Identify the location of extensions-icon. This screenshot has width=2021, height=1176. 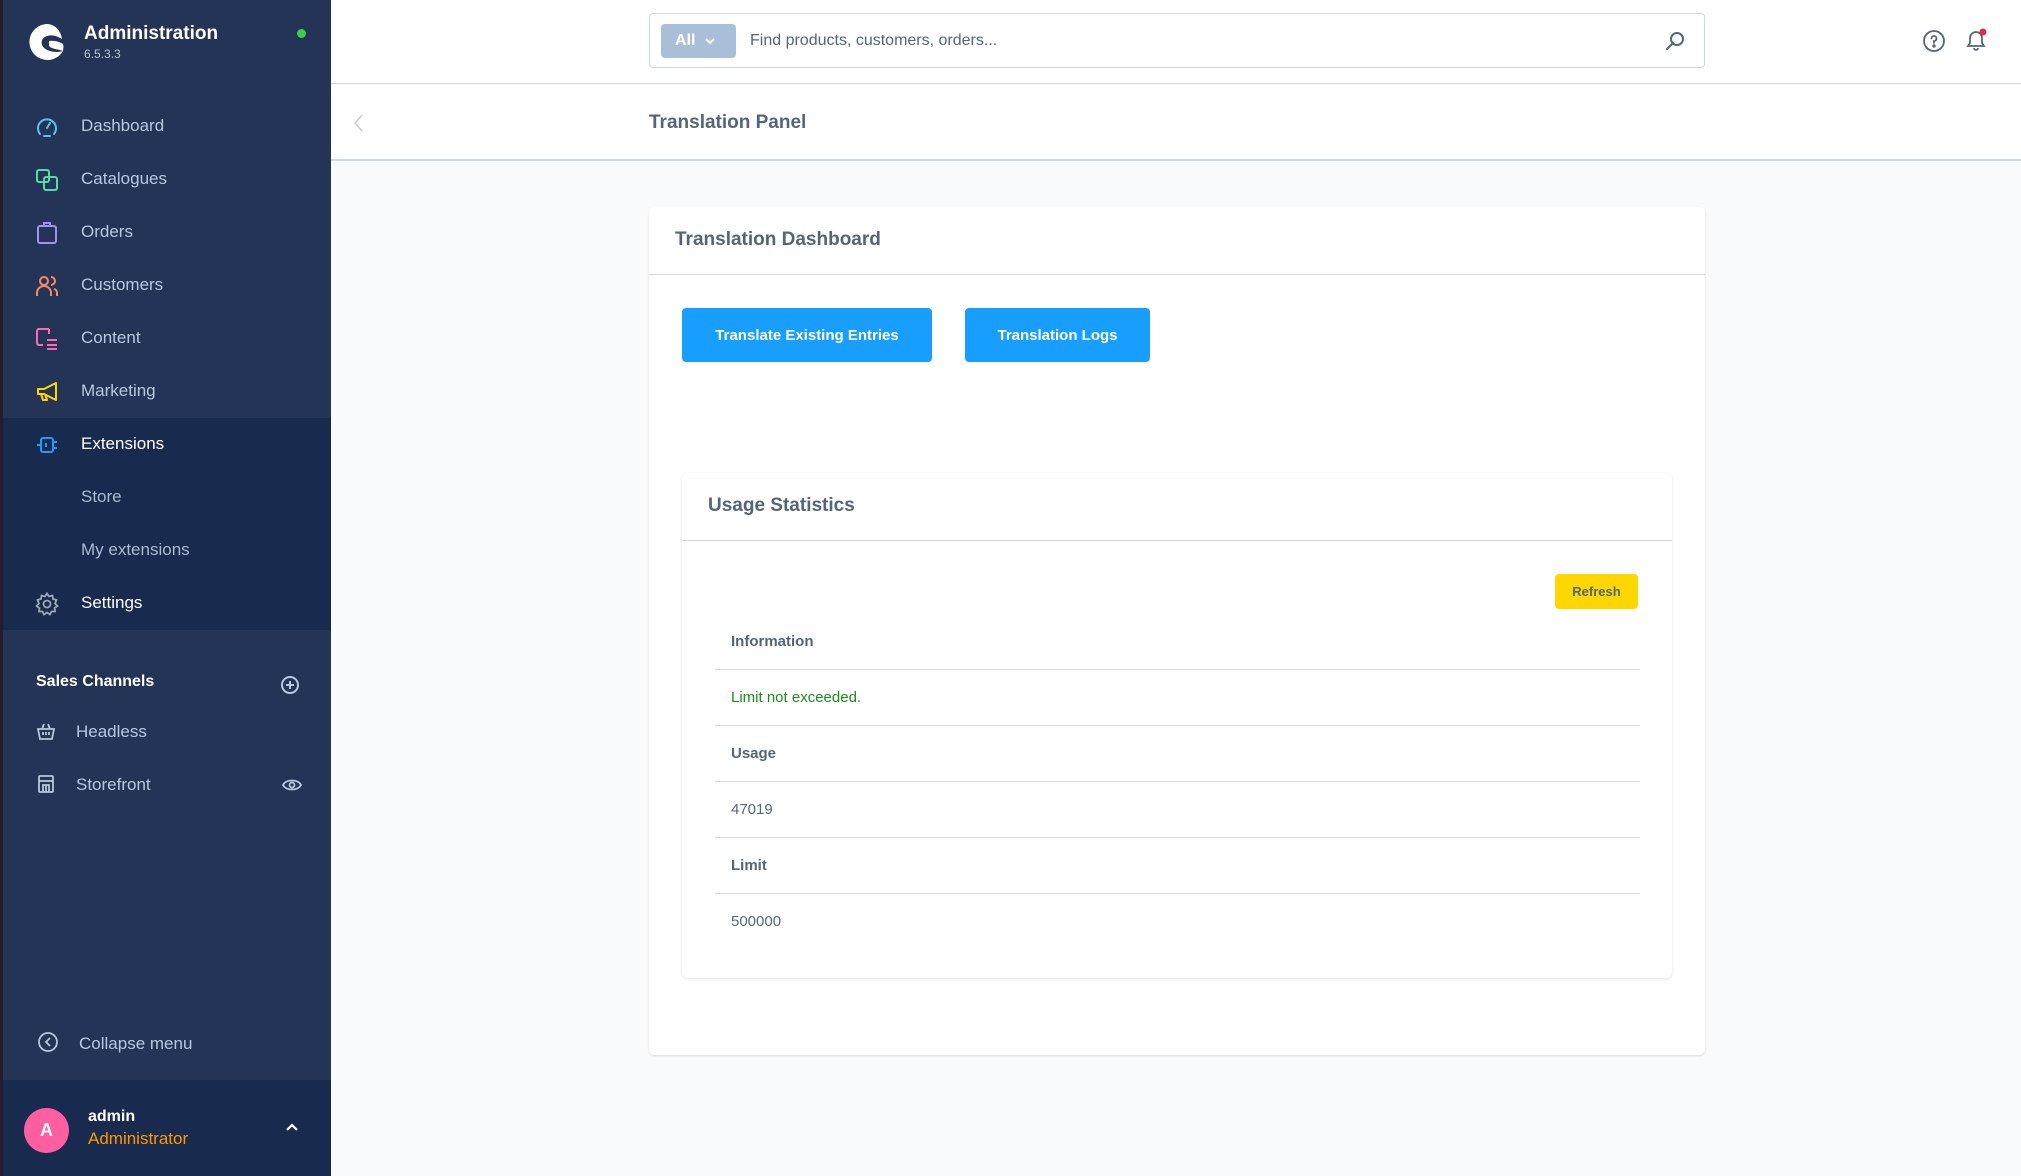
(47, 445).